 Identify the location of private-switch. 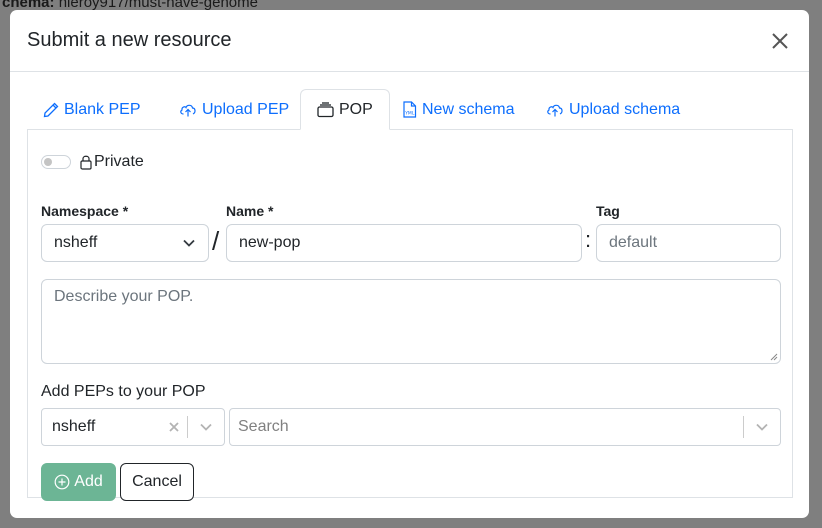
(56, 162).